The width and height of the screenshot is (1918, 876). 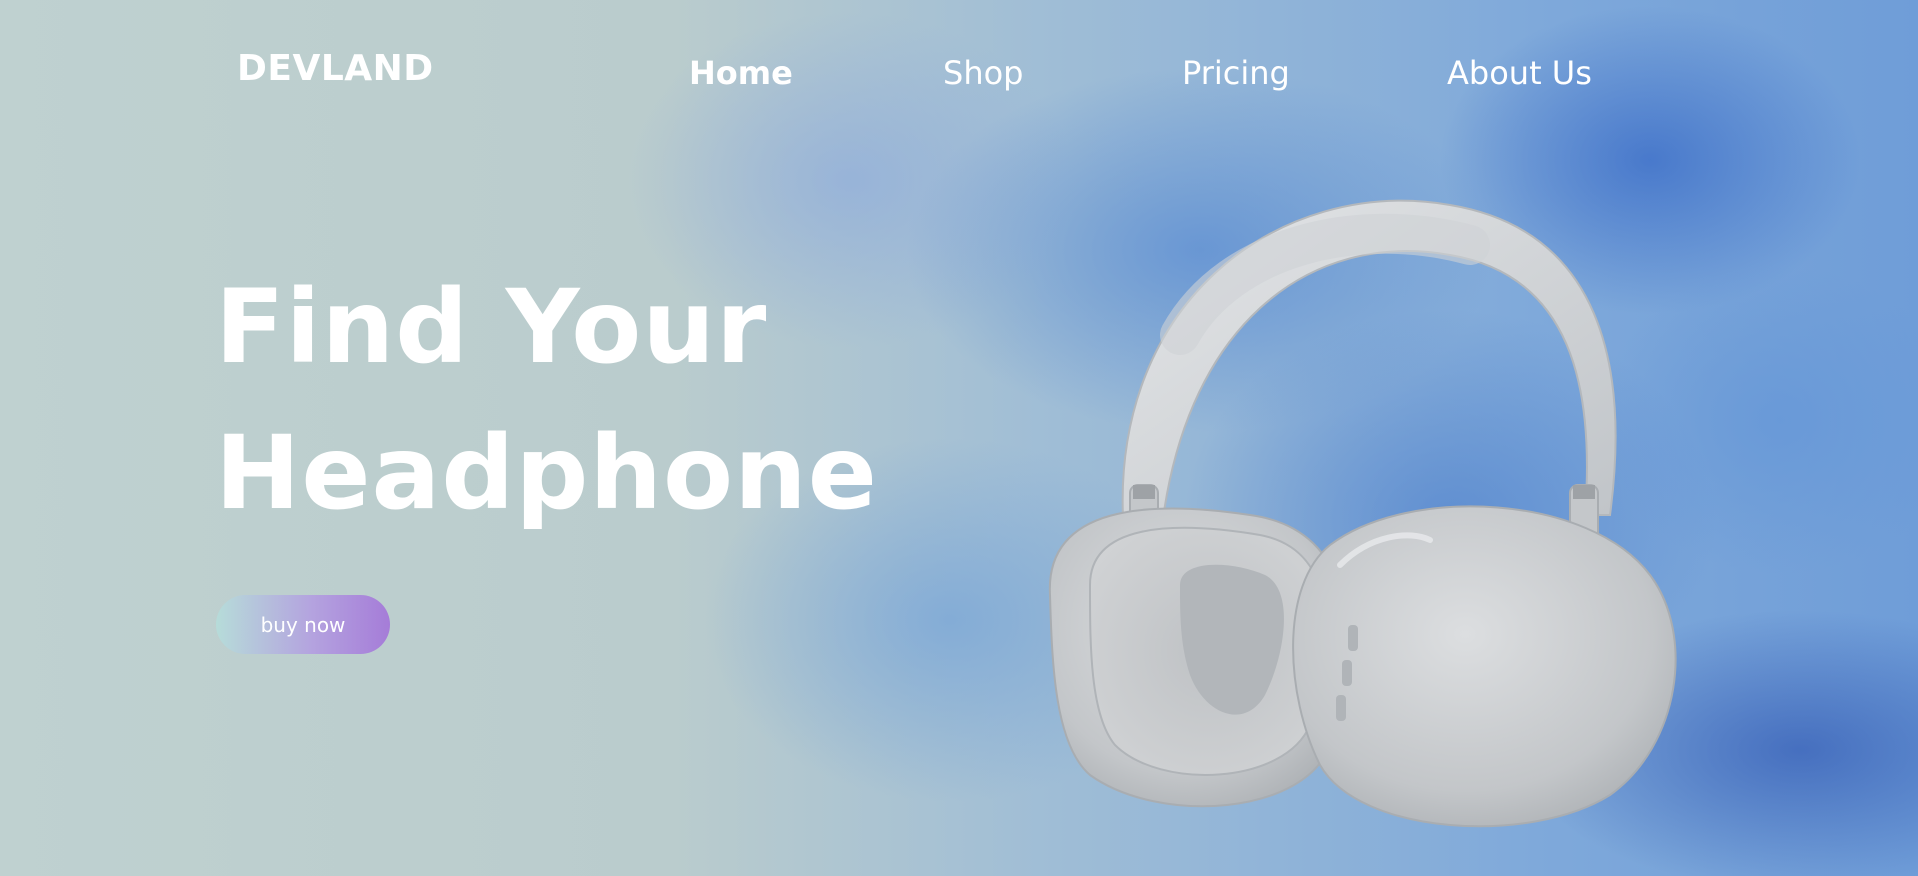 What do you see at coordinates (546, 473) in the screenshot?
I see `headline-line-2: Headphone` at bounding box center [546, 473].